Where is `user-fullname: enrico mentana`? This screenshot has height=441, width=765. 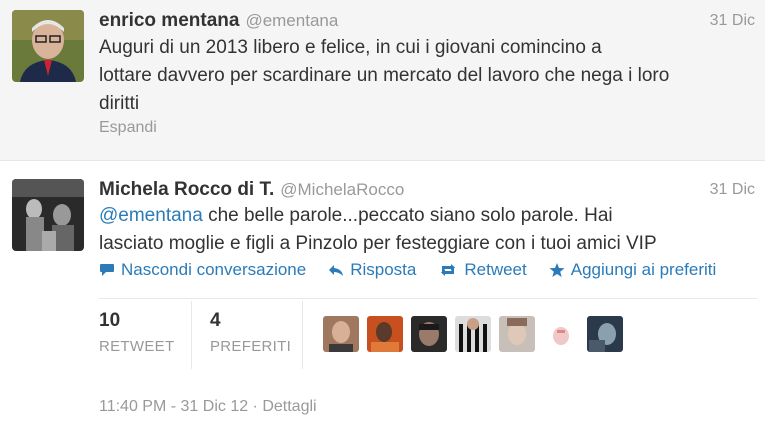 user-fullname: enrico mentana is located at coordinates (169, 20).